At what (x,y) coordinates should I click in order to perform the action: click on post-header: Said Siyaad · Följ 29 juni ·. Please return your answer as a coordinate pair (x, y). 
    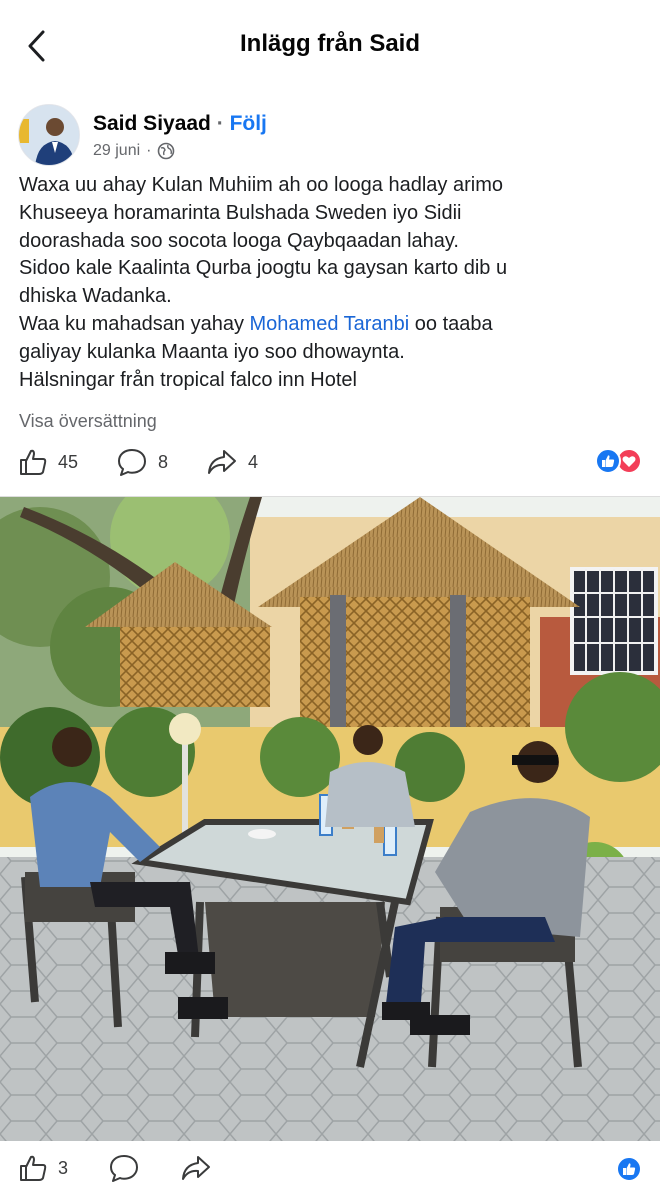
    Looking at the image, I should click on (330, 136).